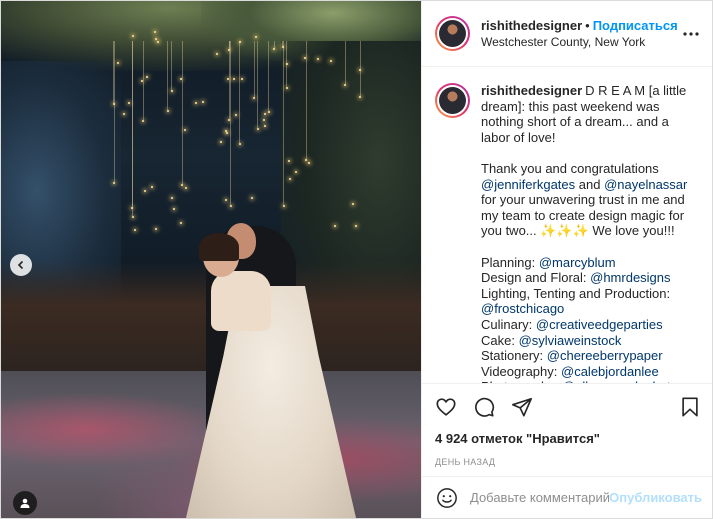 The height and width of the screenshot is (519, 713). Describe the element at coordinates (517, 438) in the screenshot. I see `likes-link: 4 924 отметок "Нравится"` at that location.